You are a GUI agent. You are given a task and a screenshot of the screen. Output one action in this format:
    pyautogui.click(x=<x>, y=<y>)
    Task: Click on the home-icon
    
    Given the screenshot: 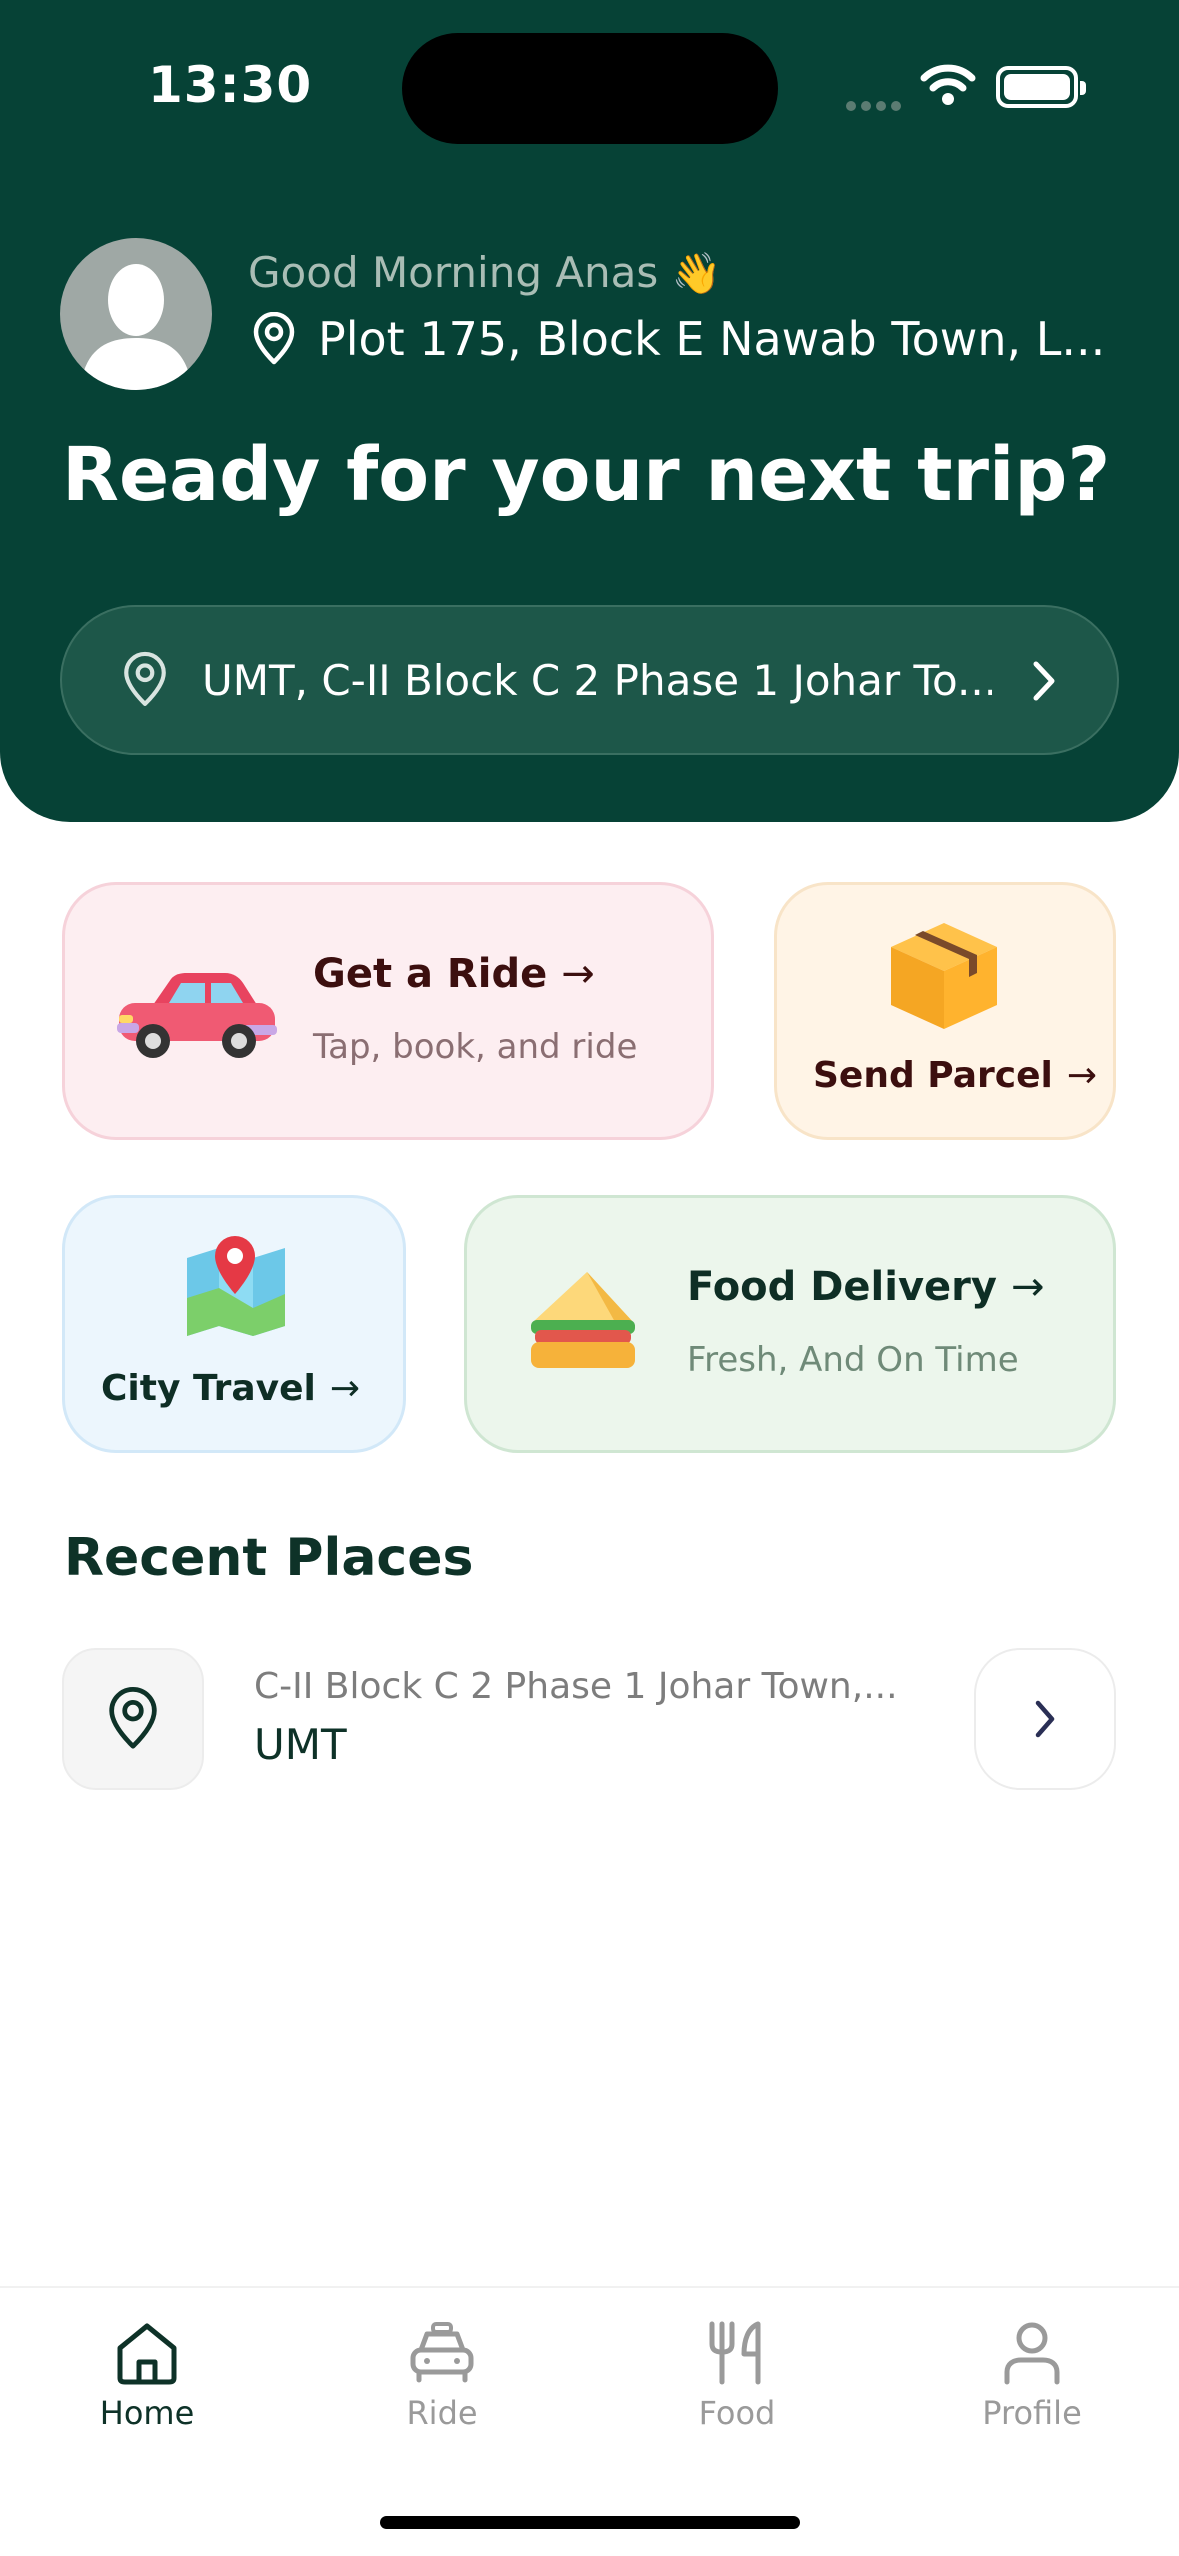 What is the action you would take?
    pyautogui.click(x=147, y=2354)
    